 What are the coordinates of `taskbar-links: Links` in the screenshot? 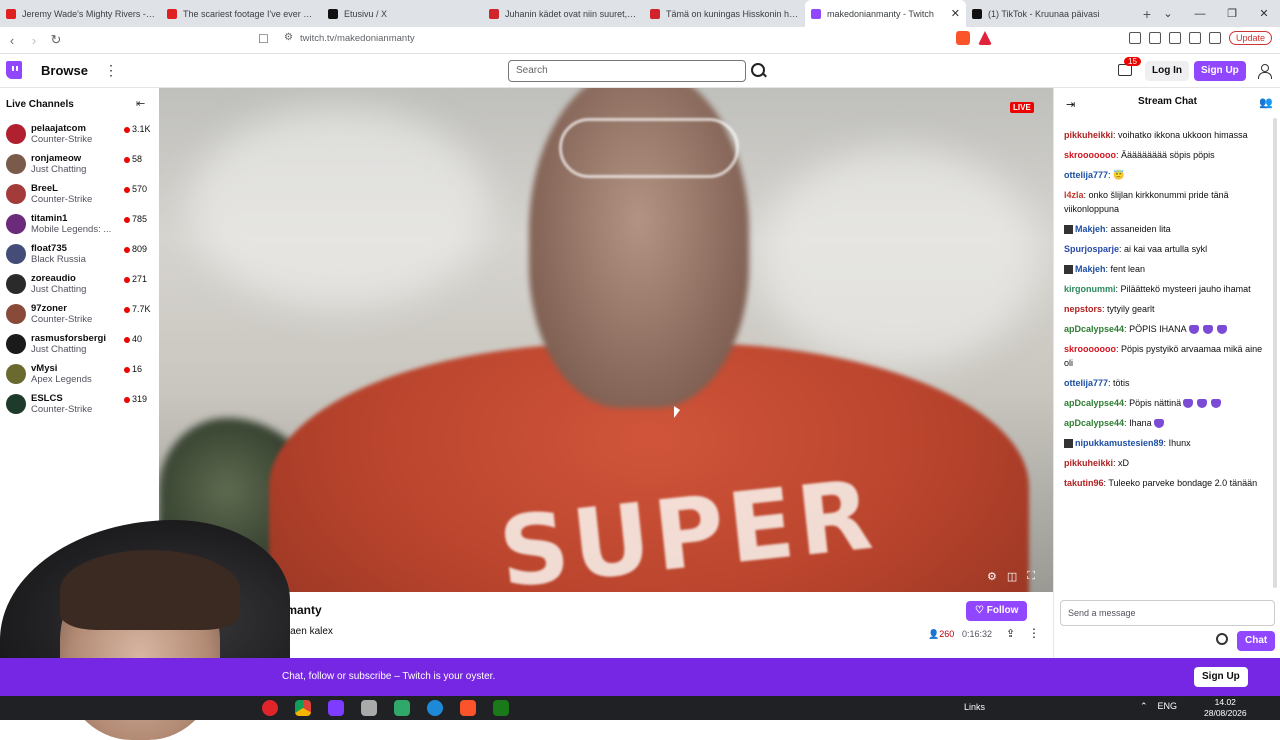 It's located at (974, 707).